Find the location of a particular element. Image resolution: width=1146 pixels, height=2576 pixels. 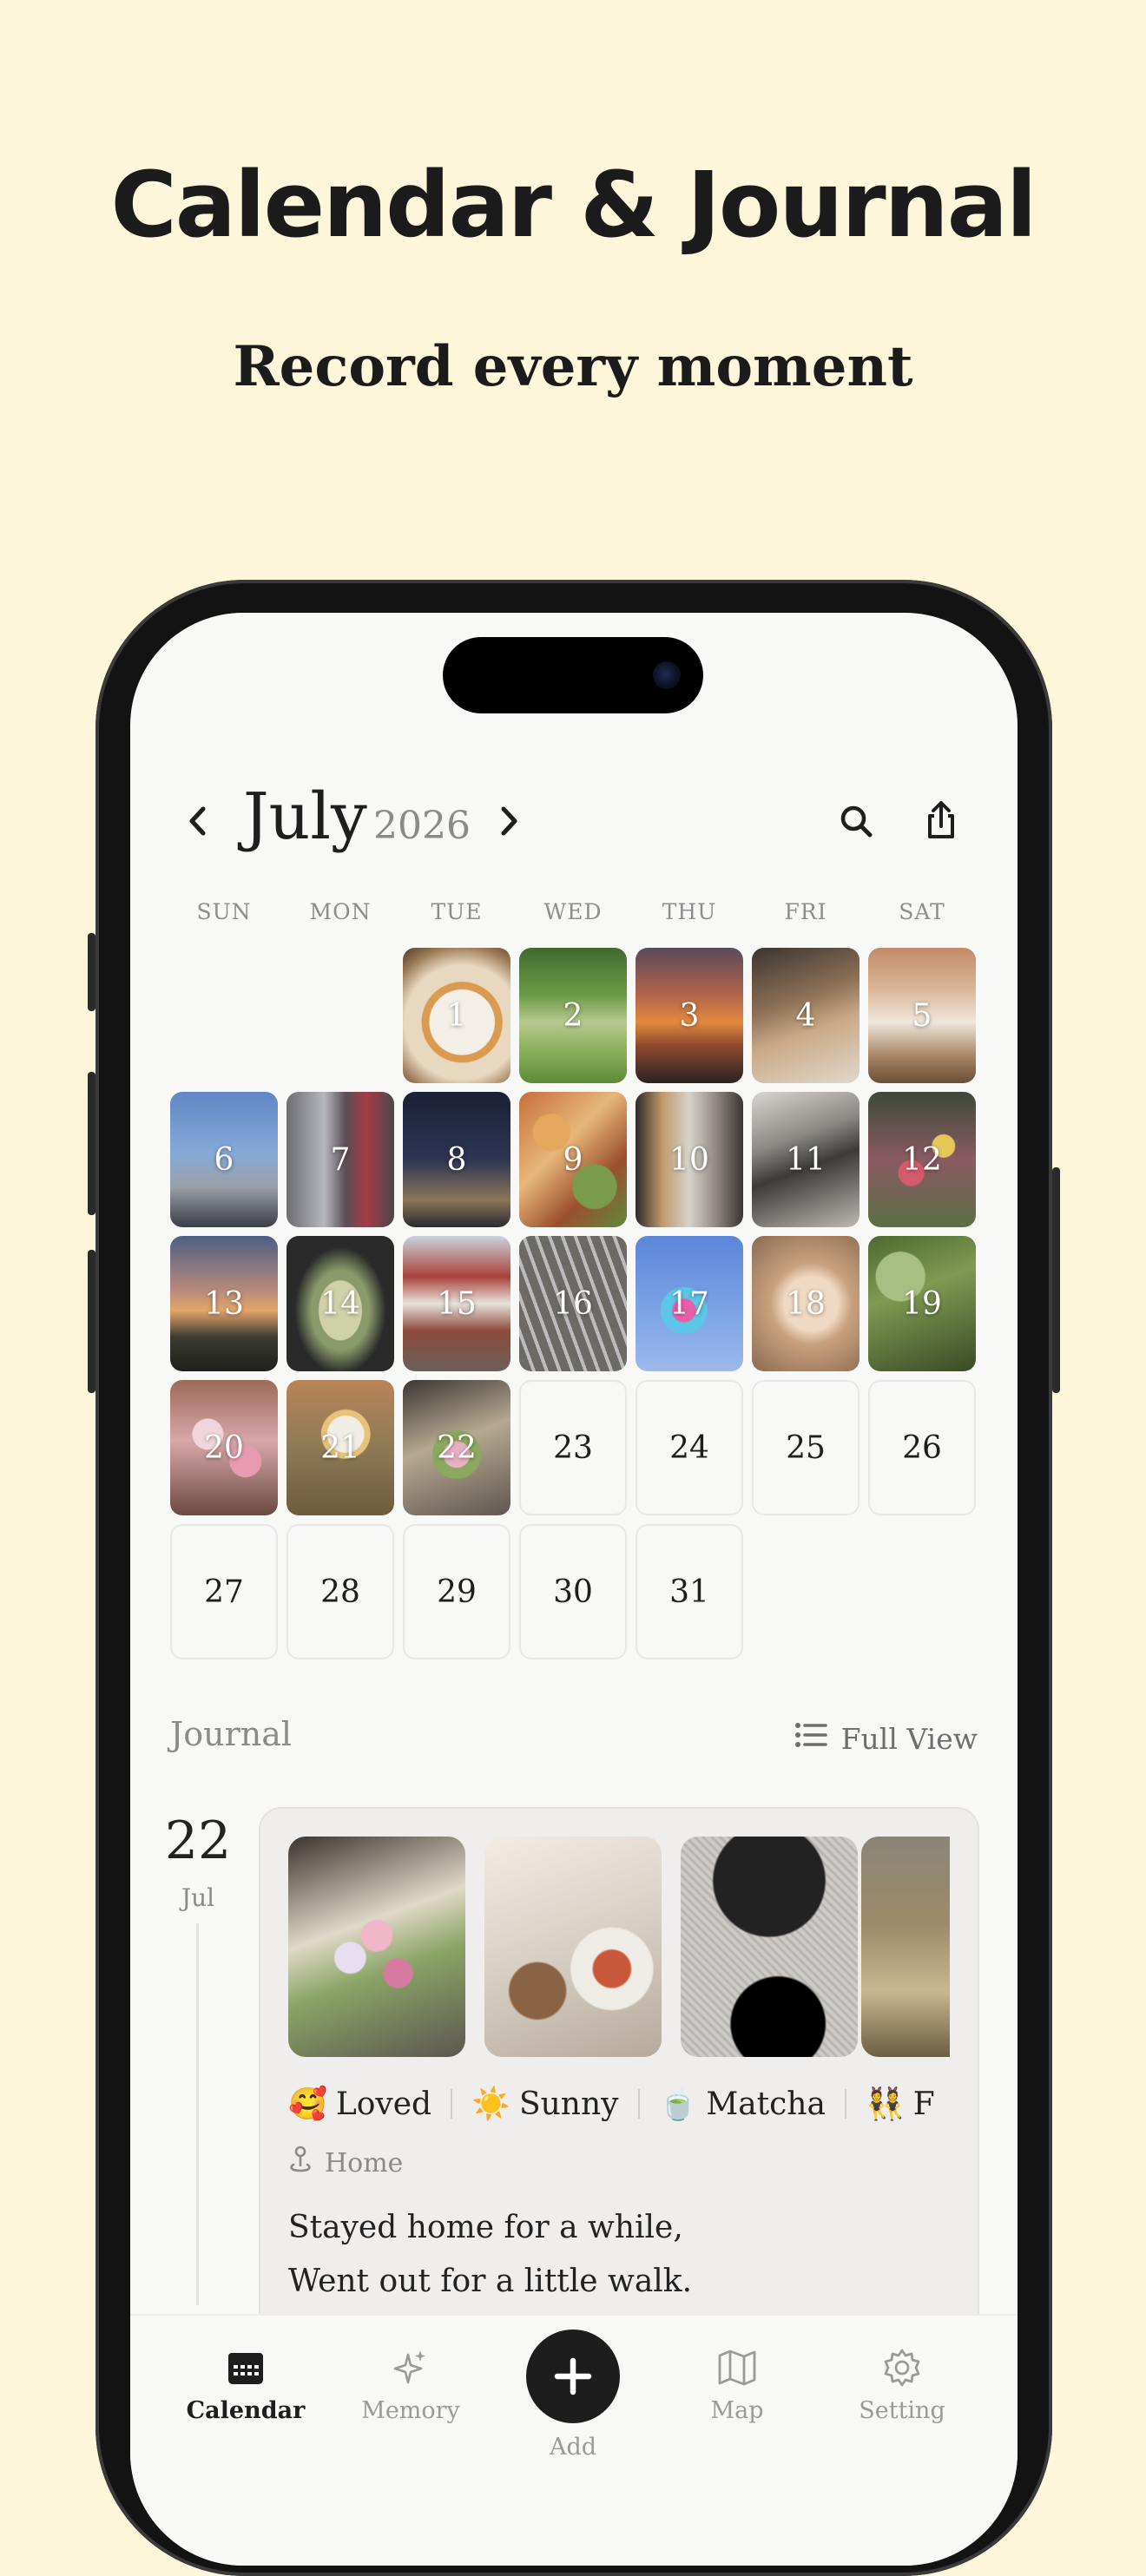

day-cell: 24 is located at coordinates (689, 1447).